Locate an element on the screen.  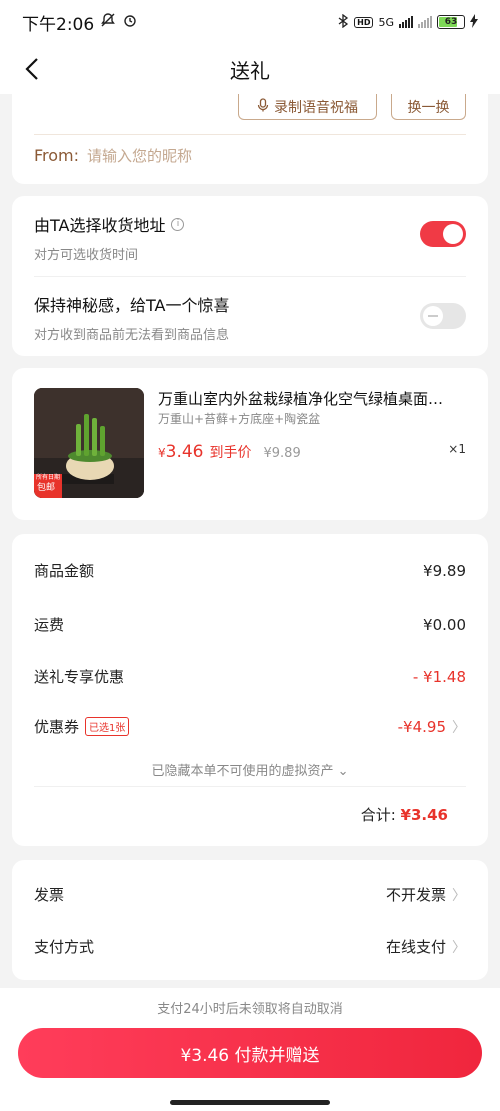
payment-method-label: 支付方式 is located at coordinates (64, 947).